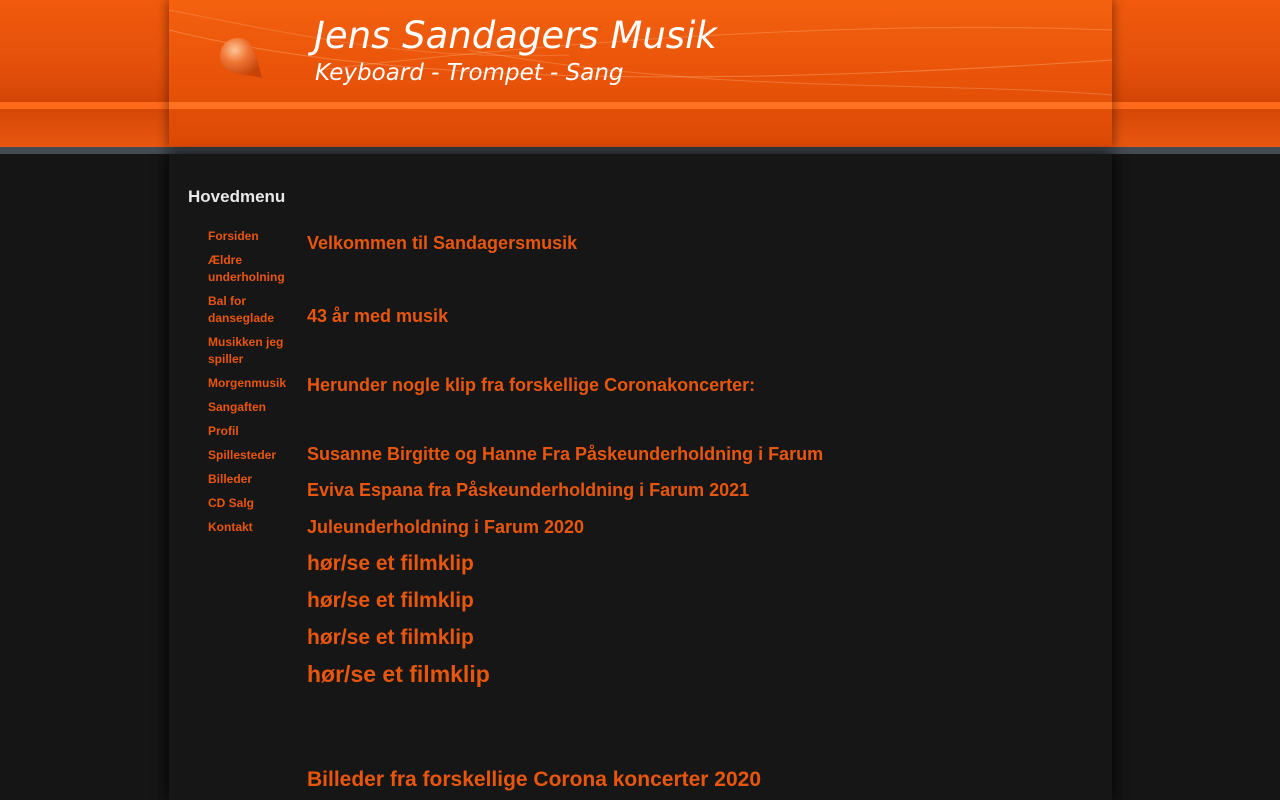 This screenshot has width=1280, height=800. I want to click on menu-item-bal-for-danseglade: Bal for danseglade, so click(255, 310).